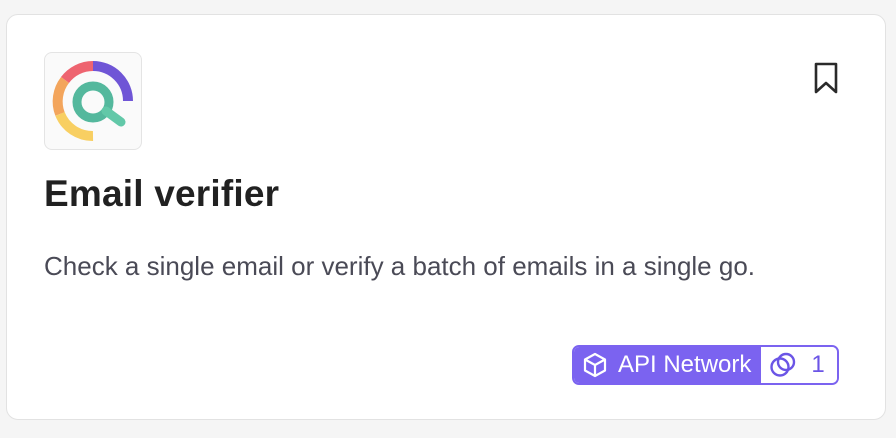 Image resolution: width=896 pixels, height=438 pixels. Describe the element at coordinates (783, 364) in the screenshot. I see `fork-circles-icon` at that location.